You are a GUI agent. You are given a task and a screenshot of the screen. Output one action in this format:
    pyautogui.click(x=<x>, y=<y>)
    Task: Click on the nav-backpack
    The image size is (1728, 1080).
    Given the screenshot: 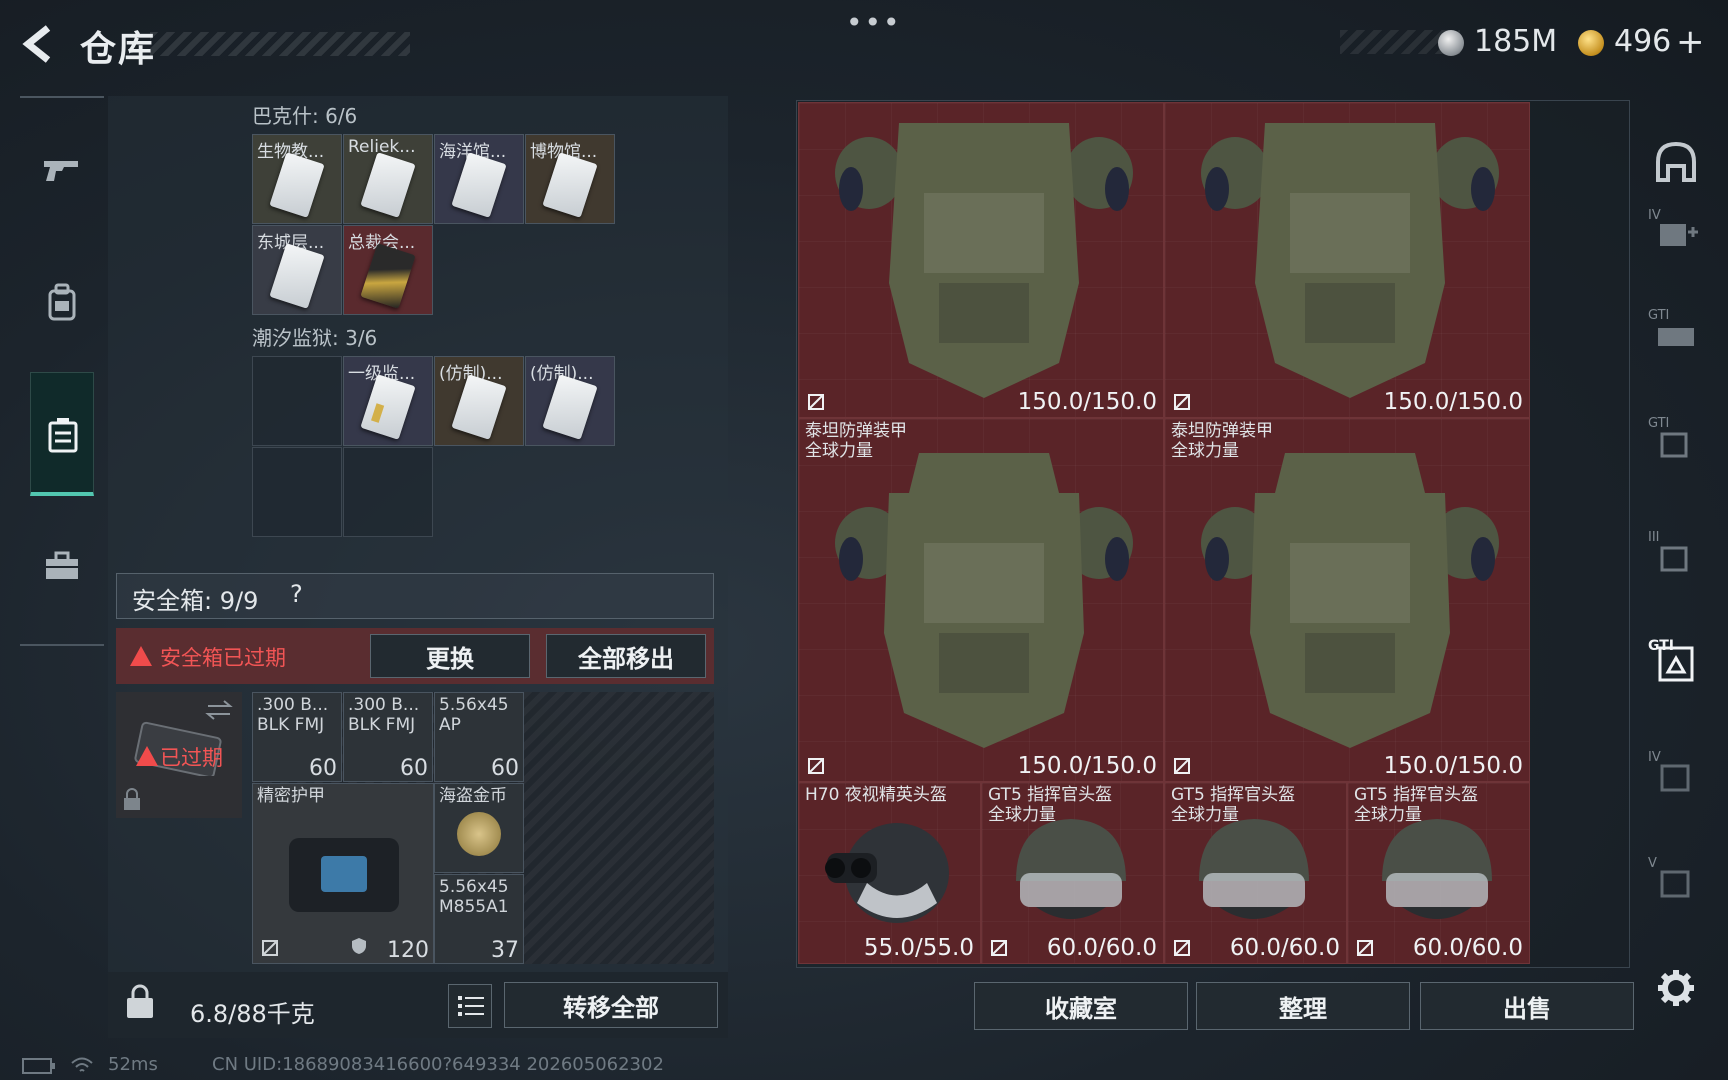 What is the action you would take?
    pyautogui.click(x=62, y=302)
    